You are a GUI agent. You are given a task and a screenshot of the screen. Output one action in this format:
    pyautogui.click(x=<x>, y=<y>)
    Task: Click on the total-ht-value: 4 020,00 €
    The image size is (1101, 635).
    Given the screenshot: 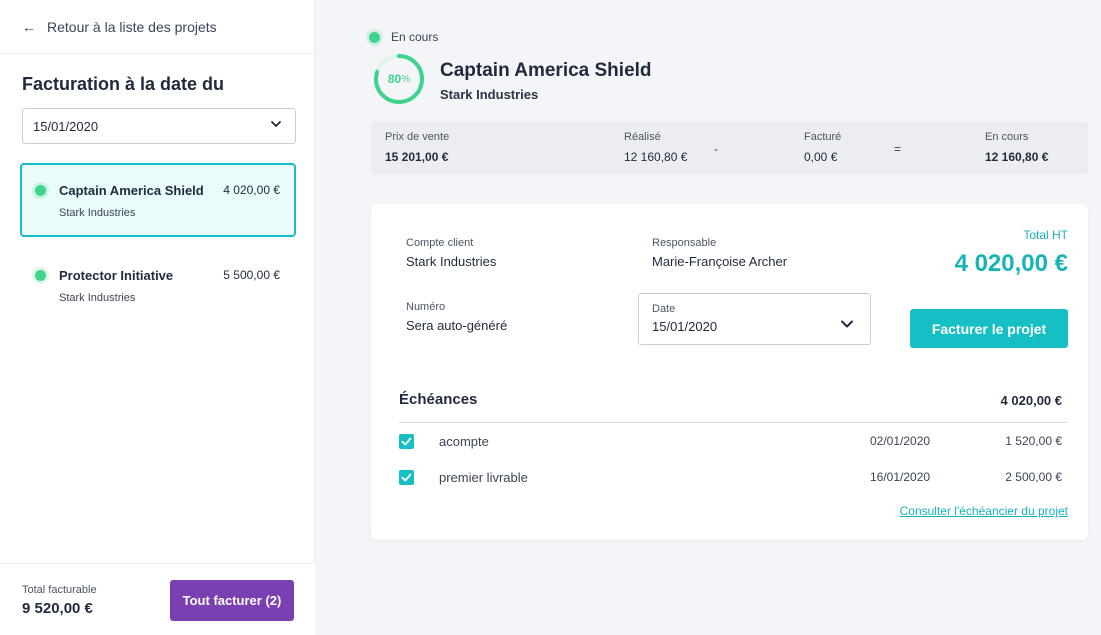 What is the action you would take?
    pyautogui.click(x=1011, y=263)
    